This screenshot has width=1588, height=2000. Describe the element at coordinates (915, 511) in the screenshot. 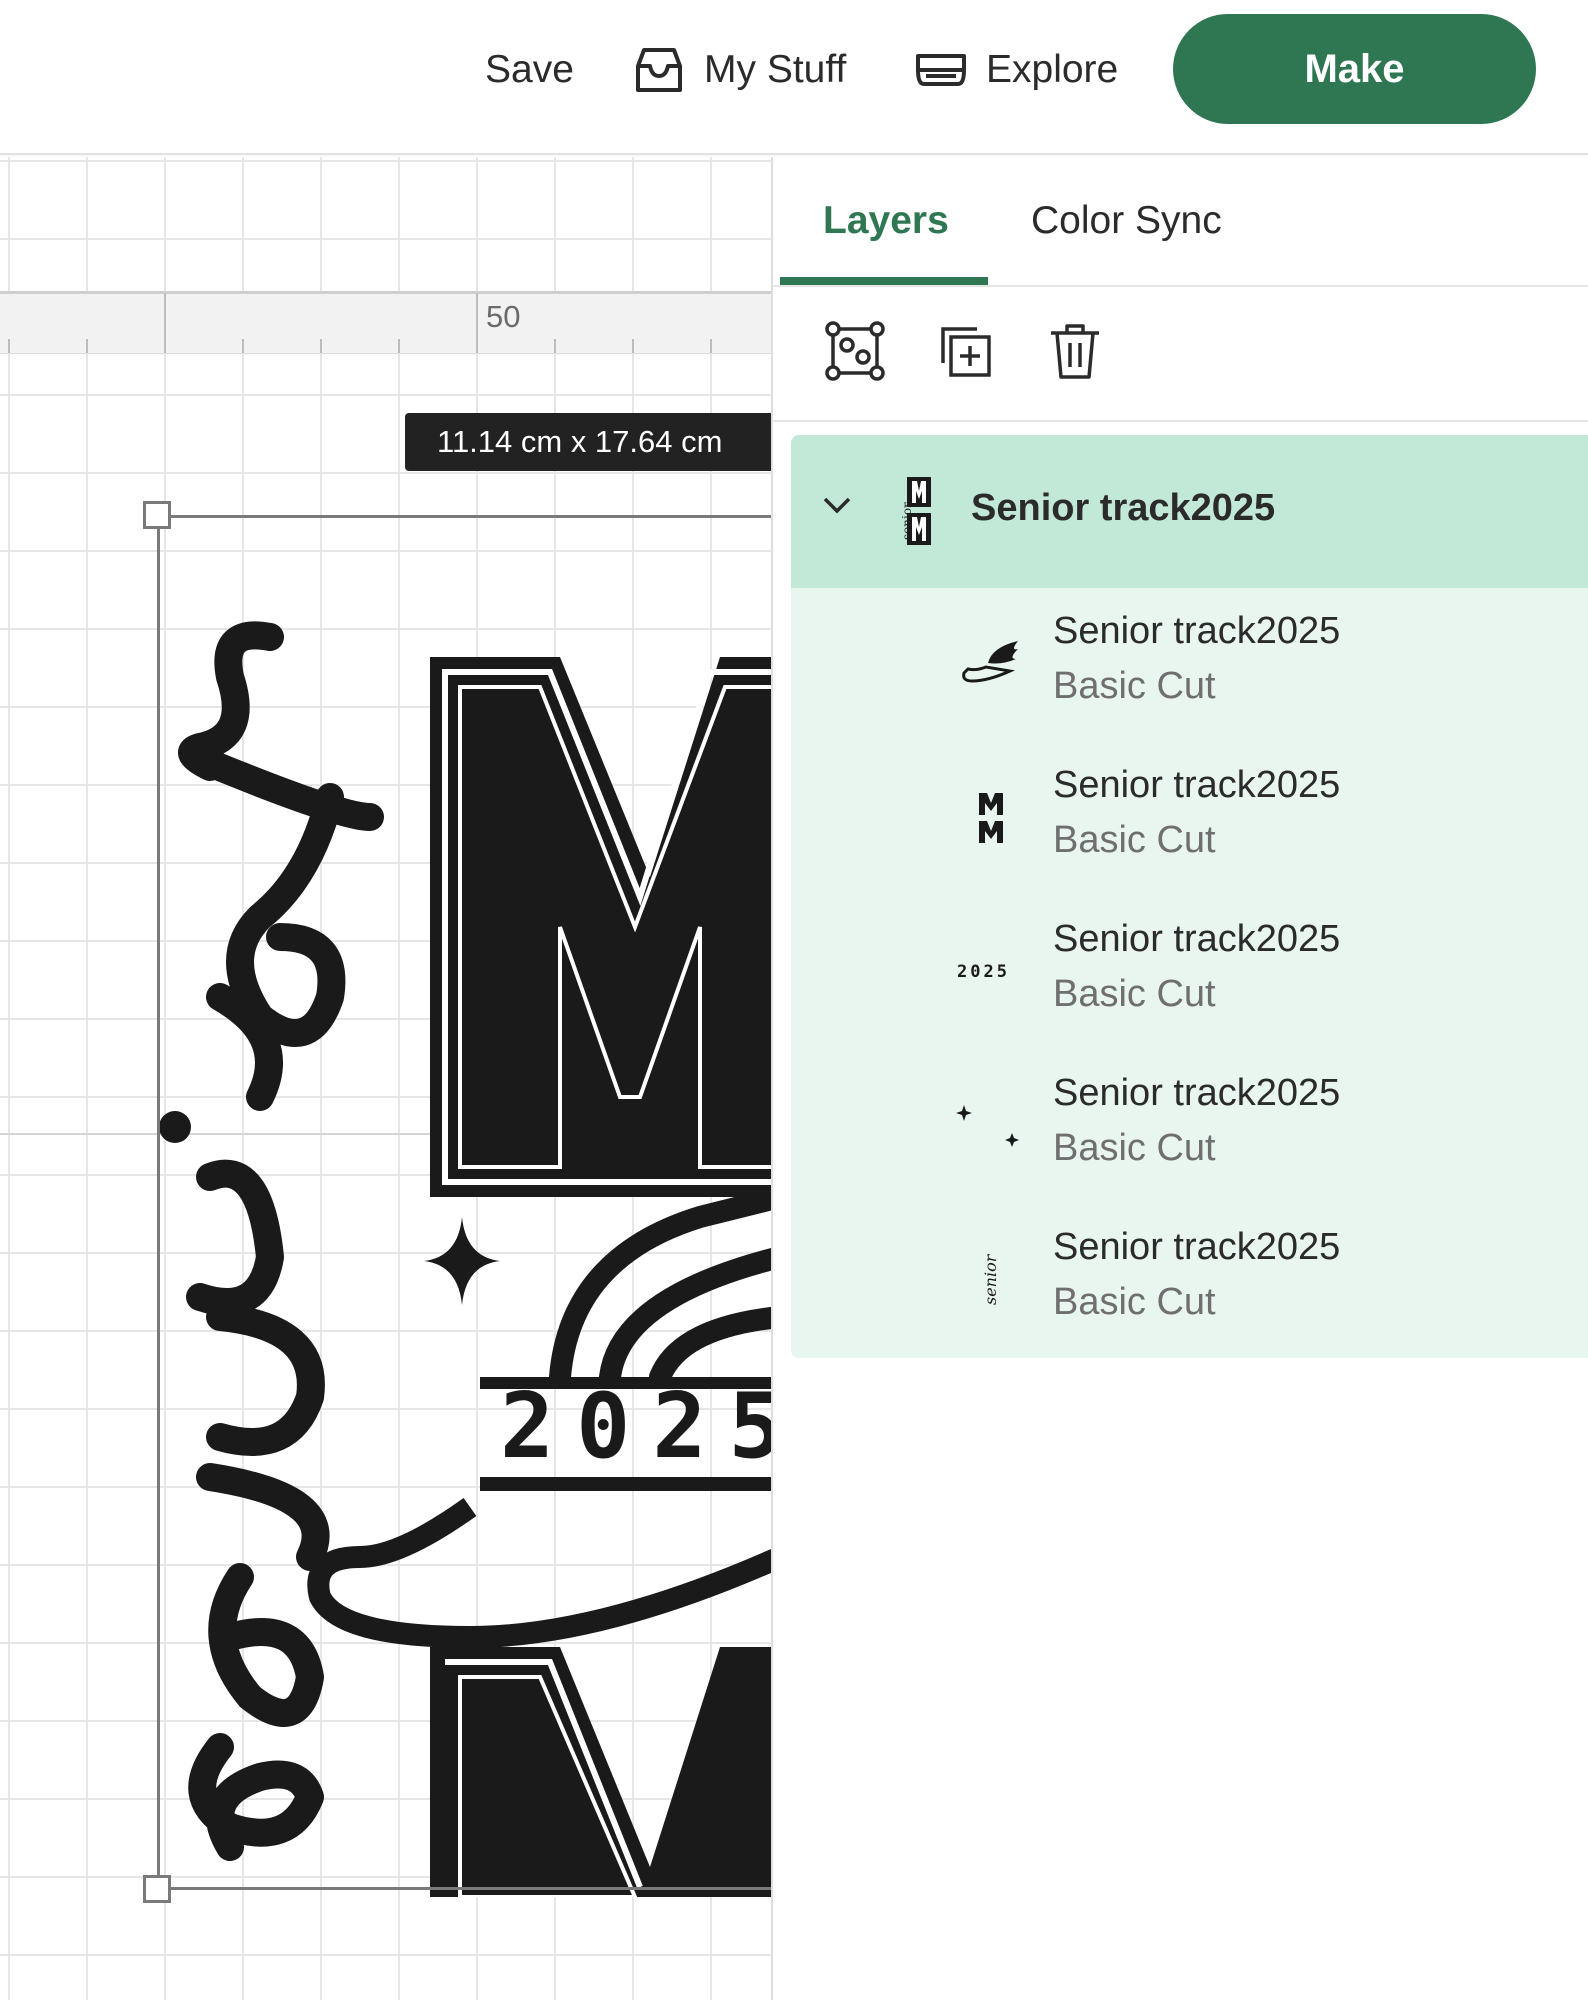

I see `group-thumbnail-icon: senior` at that location.